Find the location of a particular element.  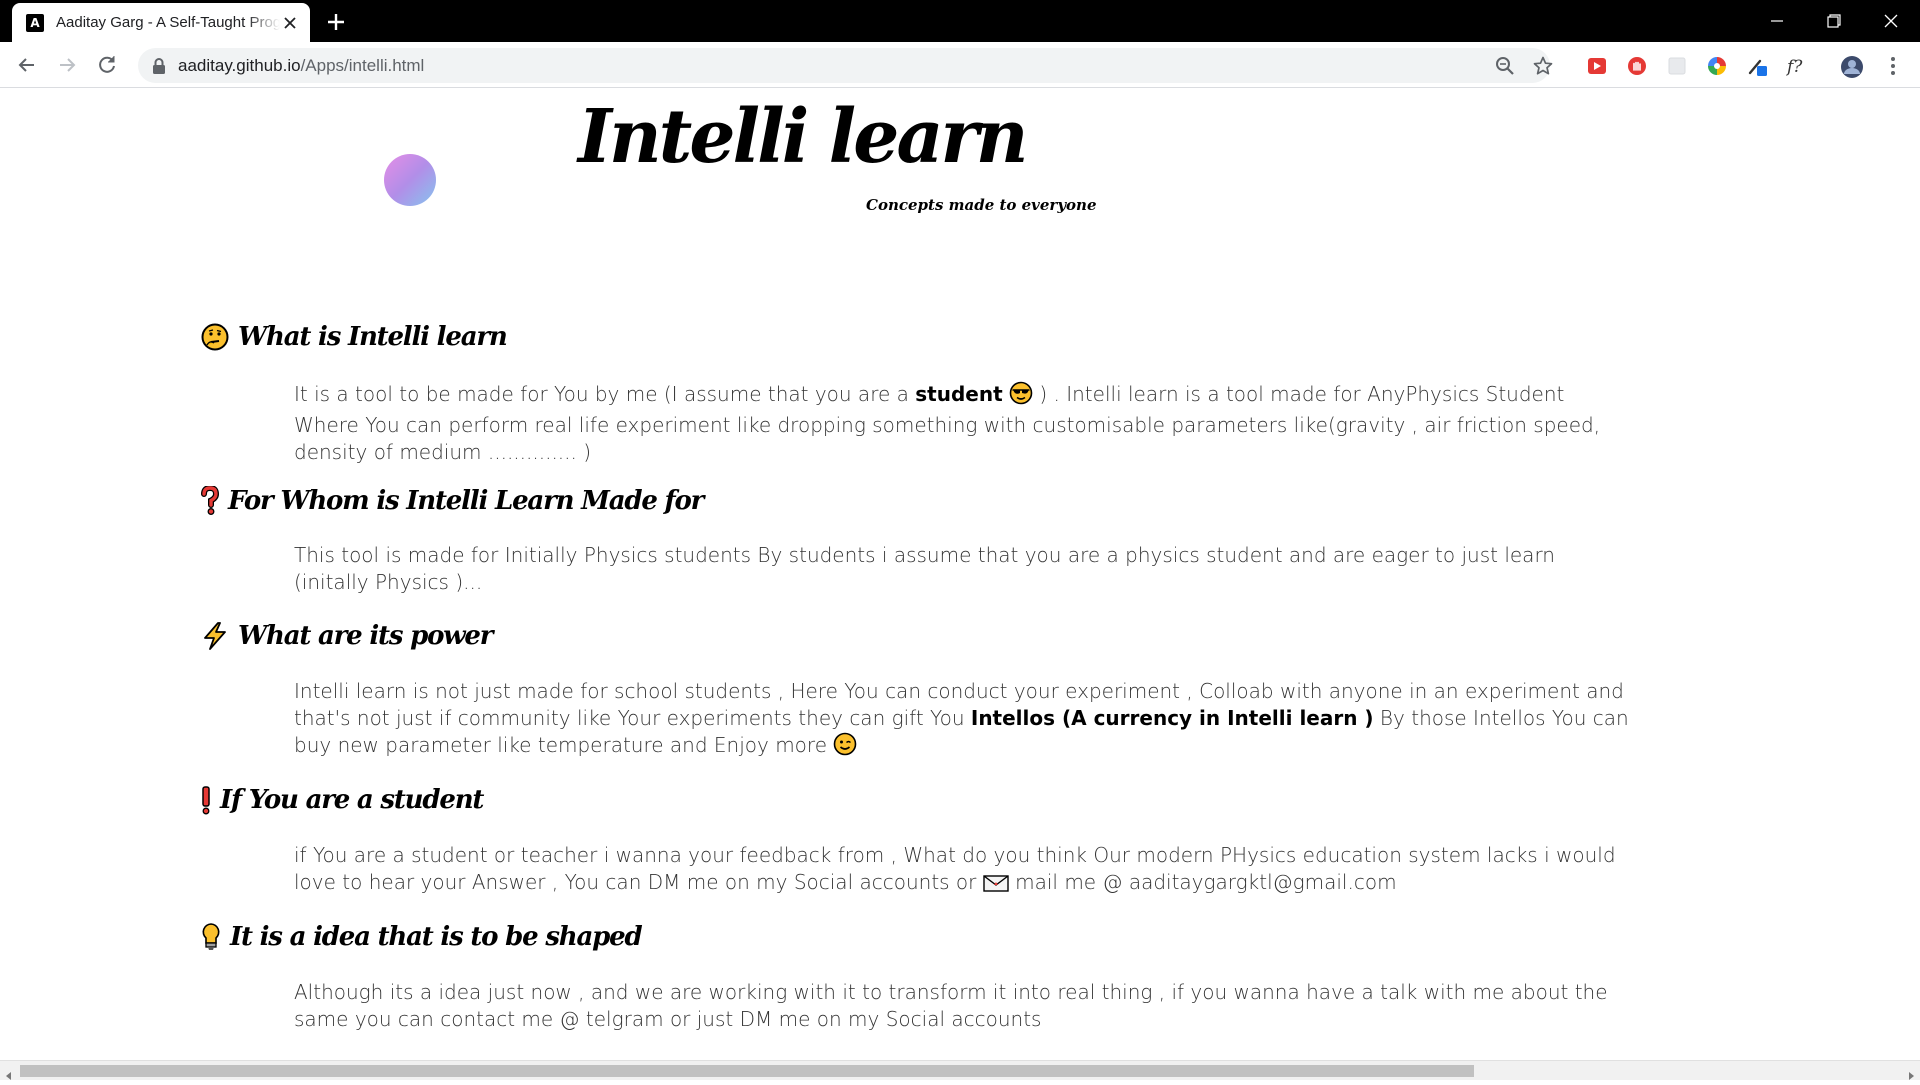

envelope-icon is located at coordinates (996, 886).